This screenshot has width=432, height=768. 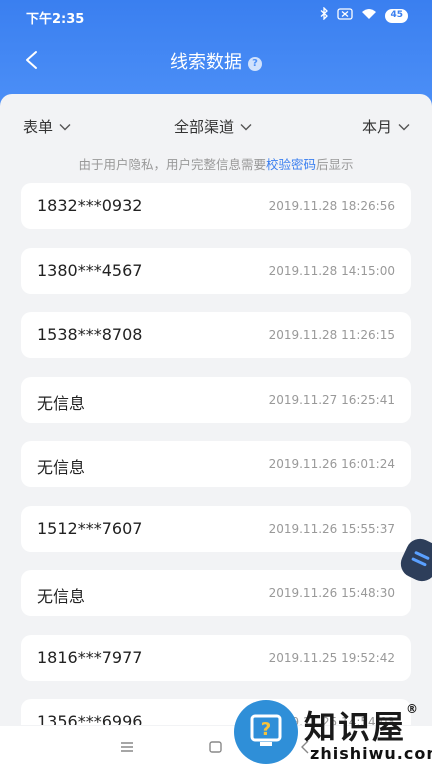 What do you see at coordinates (216, 657) in the screenshot?
I see `list-item: 1816***7977 2019.11.25 19:52:42` at bounding box center [216, 657].